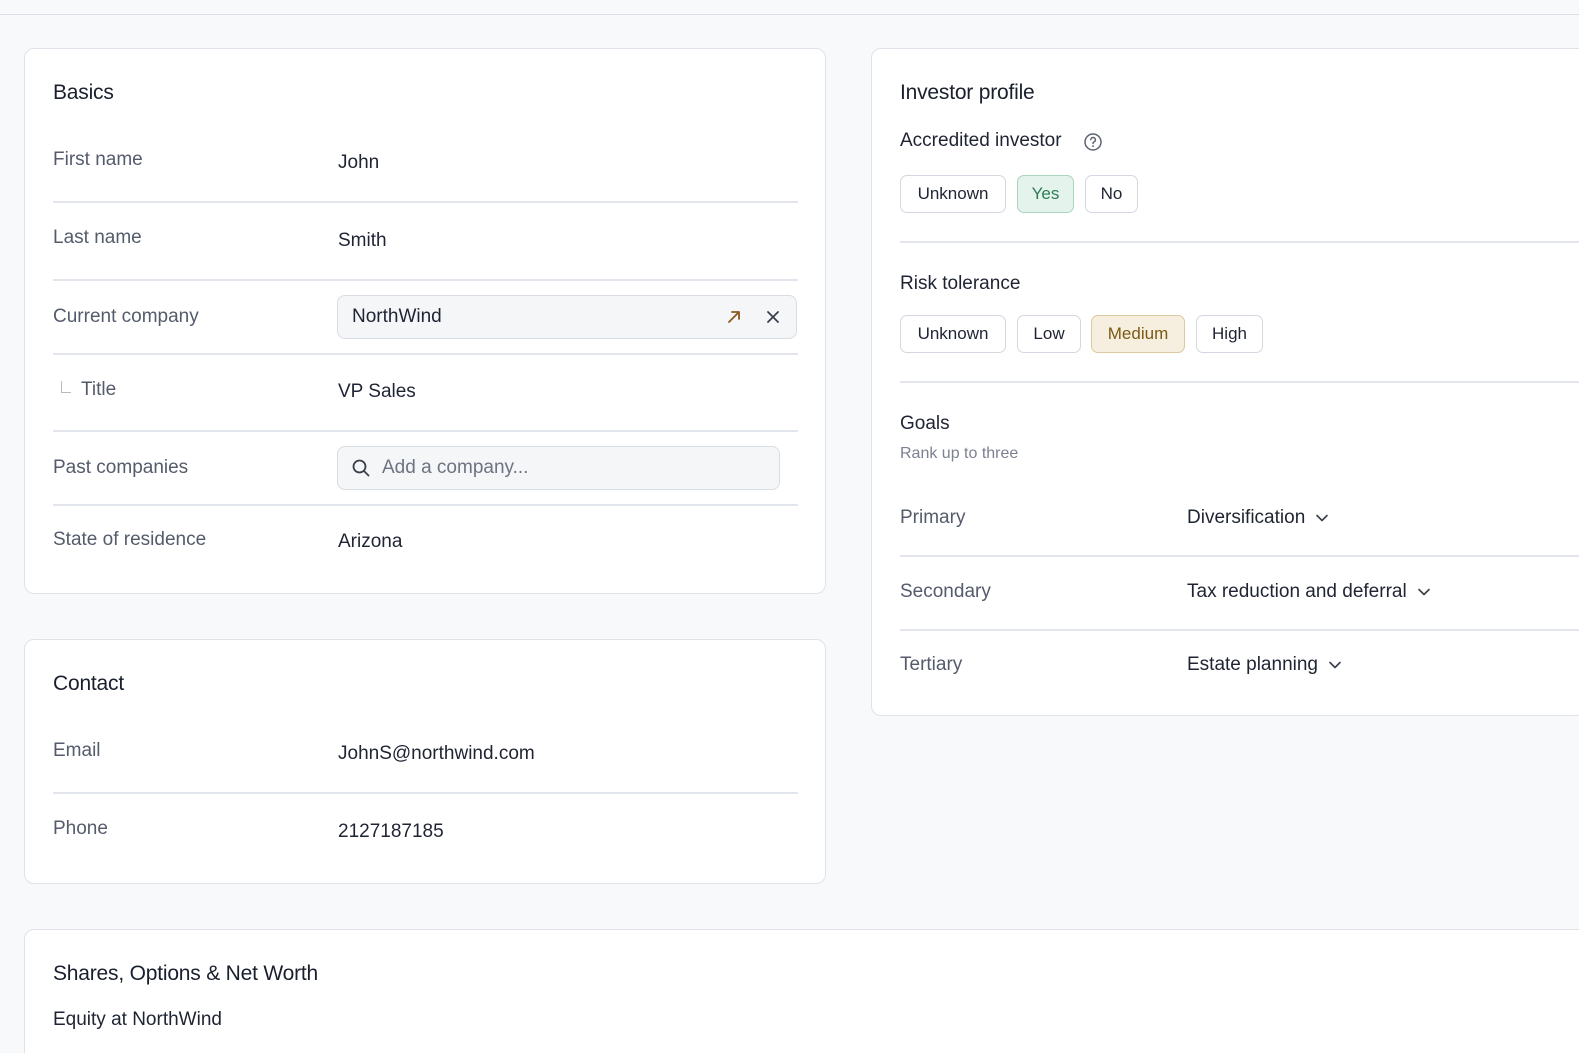 The image size is (1579, 1053). I want to click on risk-unknown-button: Unknown, so click(953, 334).